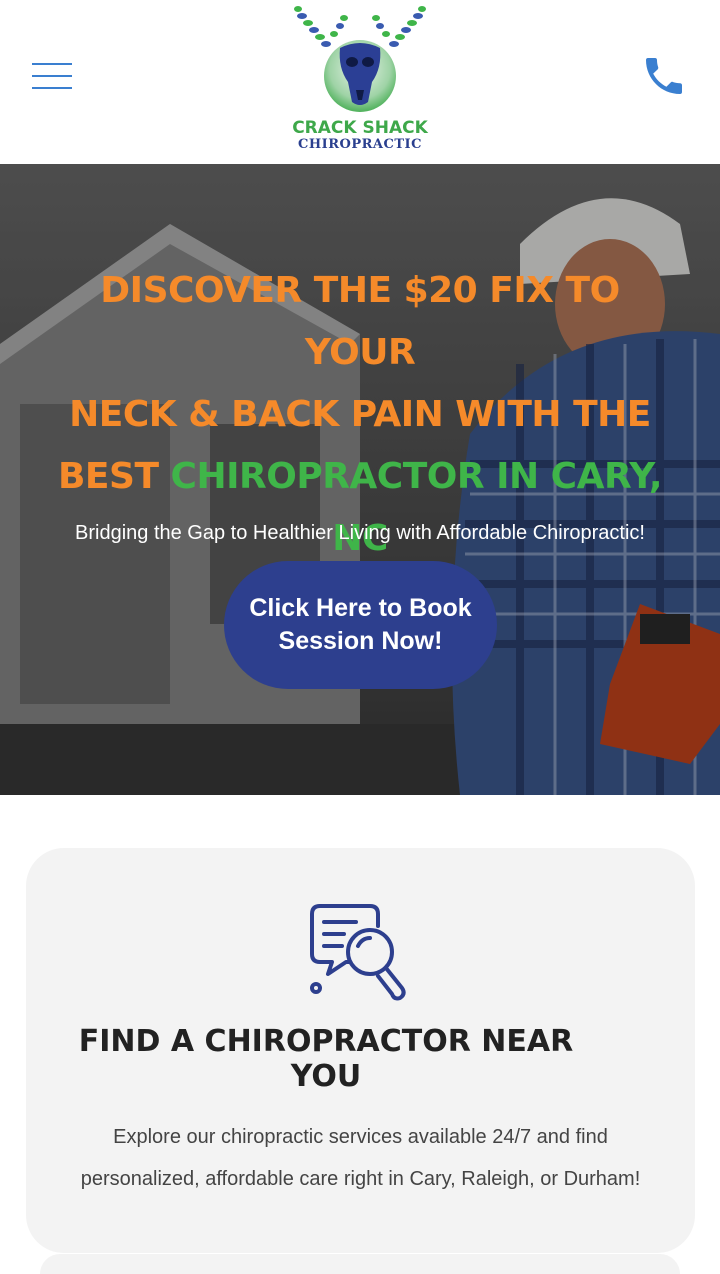  What do you see at coordinates (360, 1264) in the screenshot?
I see `next-card-edge` at bounding box center [360, 1264].